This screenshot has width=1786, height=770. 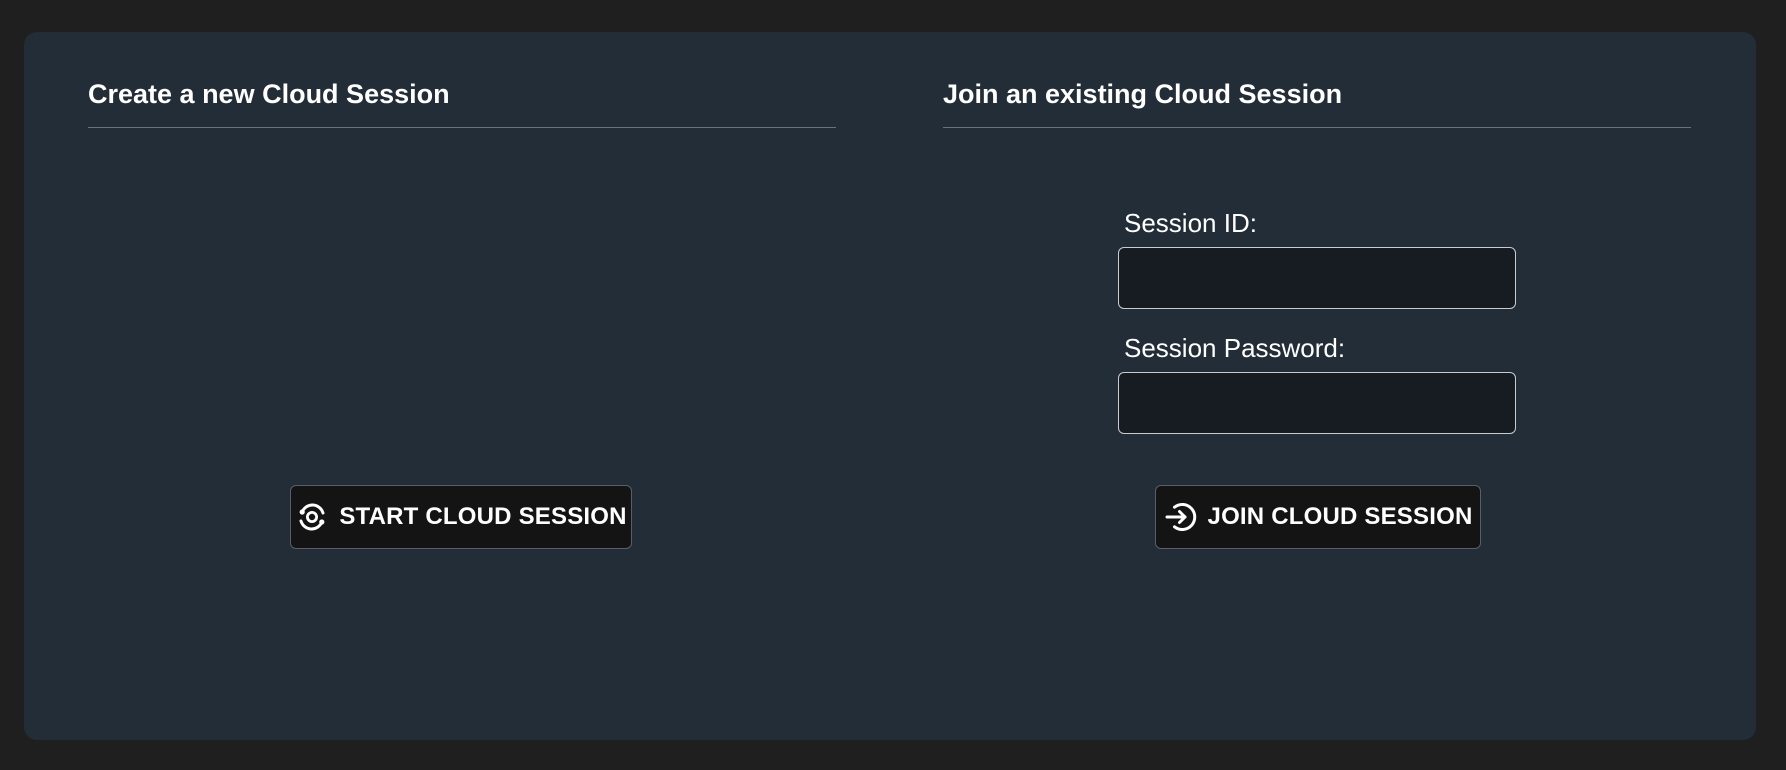 I want to click on session-password-input, so click(x=1317, y=403).